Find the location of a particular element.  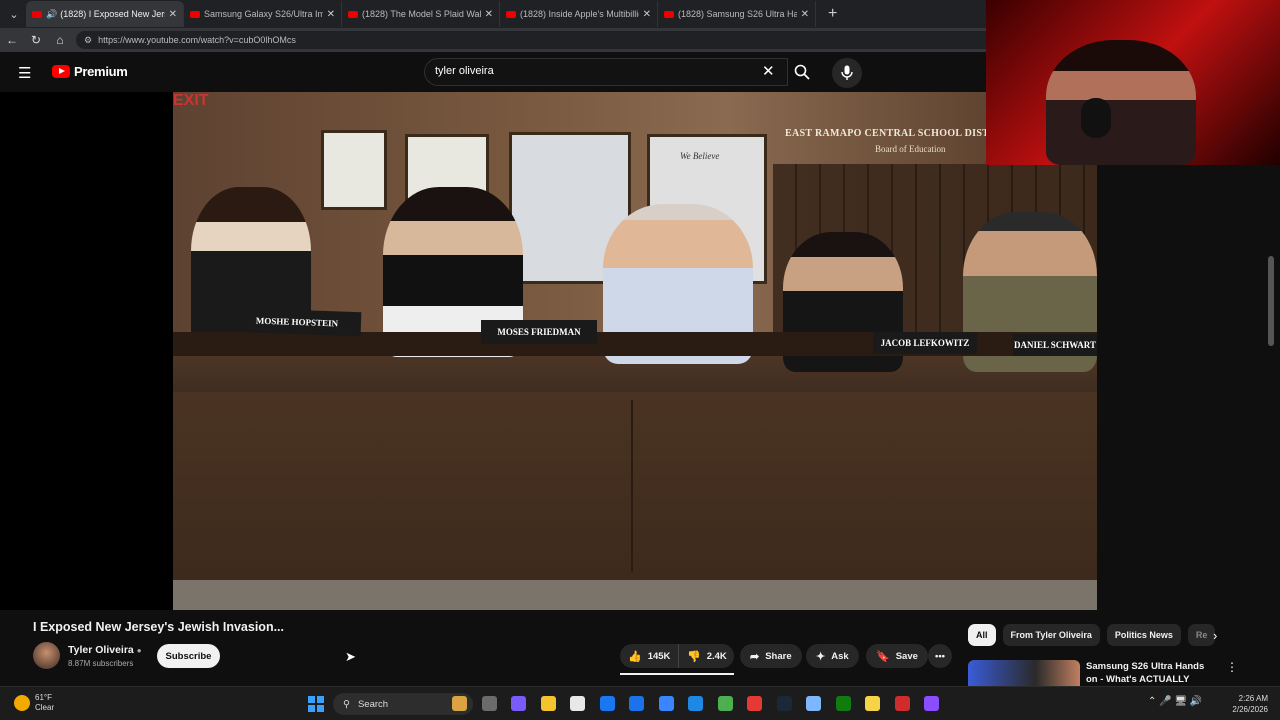

ask-button: ✦ Ask is located at coordinates (832, 656).